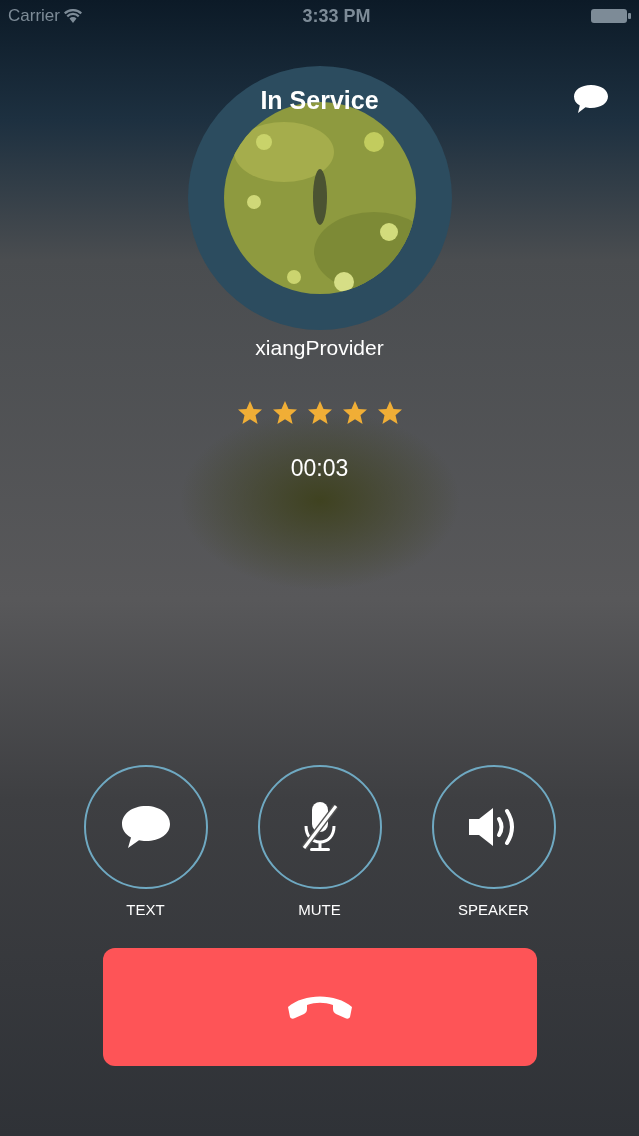 Image resolution: width=639 pixels, height=1136 pixels. What do you see at coordinates (319, 910) in the screenshot?
I see `button-label: MUTE` at bounding box center [319, 910].